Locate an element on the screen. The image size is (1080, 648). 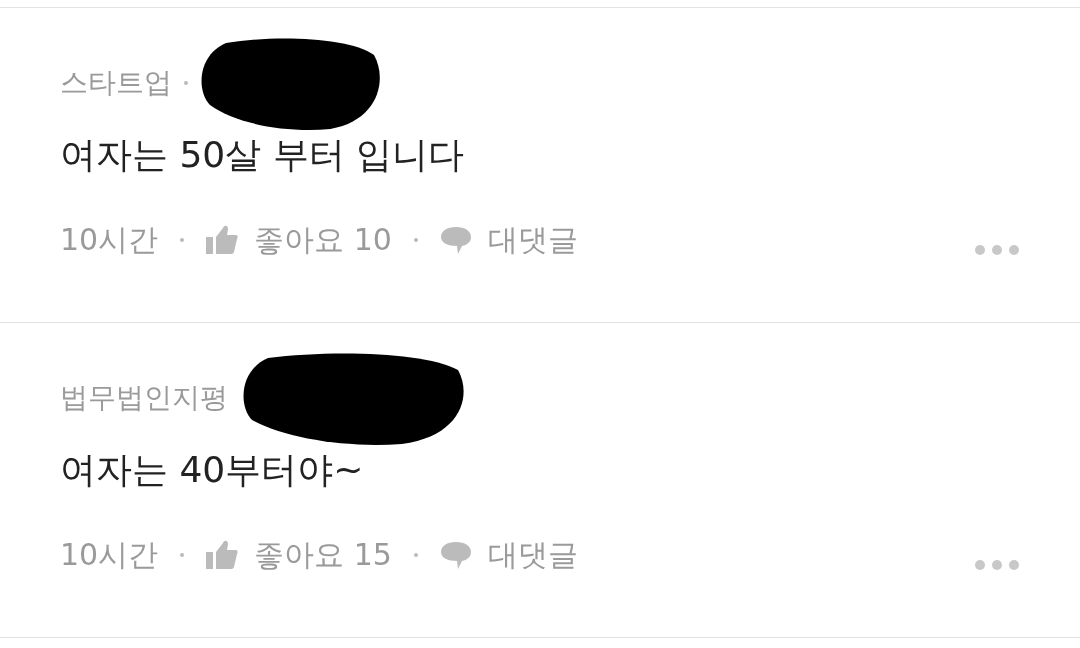
company-name: 스타트업 is located at coordinates (116, 83).